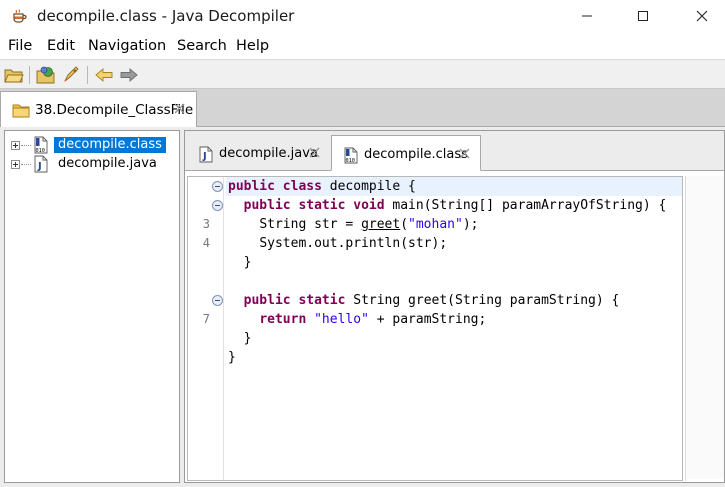 The image size is (725, 487). I want to click on close-button, so click(702, 16).